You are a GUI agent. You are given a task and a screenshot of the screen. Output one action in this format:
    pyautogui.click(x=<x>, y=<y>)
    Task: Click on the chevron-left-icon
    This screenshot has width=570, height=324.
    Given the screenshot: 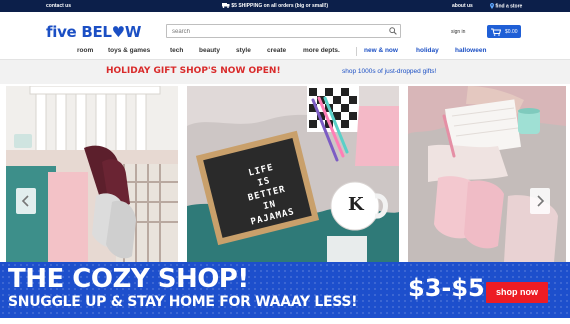 What is the action you would take?
    pyautogui.click(x=25, y=201)
    